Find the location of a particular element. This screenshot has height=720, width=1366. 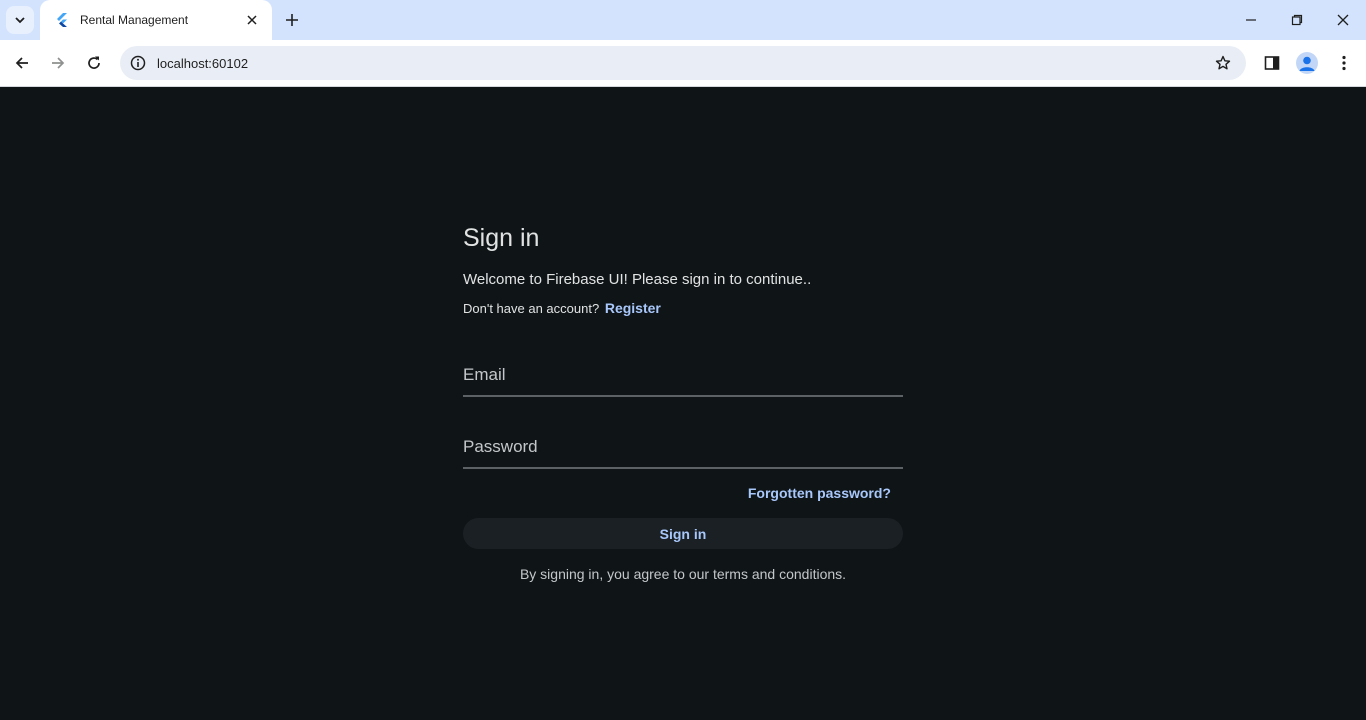

more-vertical-icon is located at coordinates (1344, 63).